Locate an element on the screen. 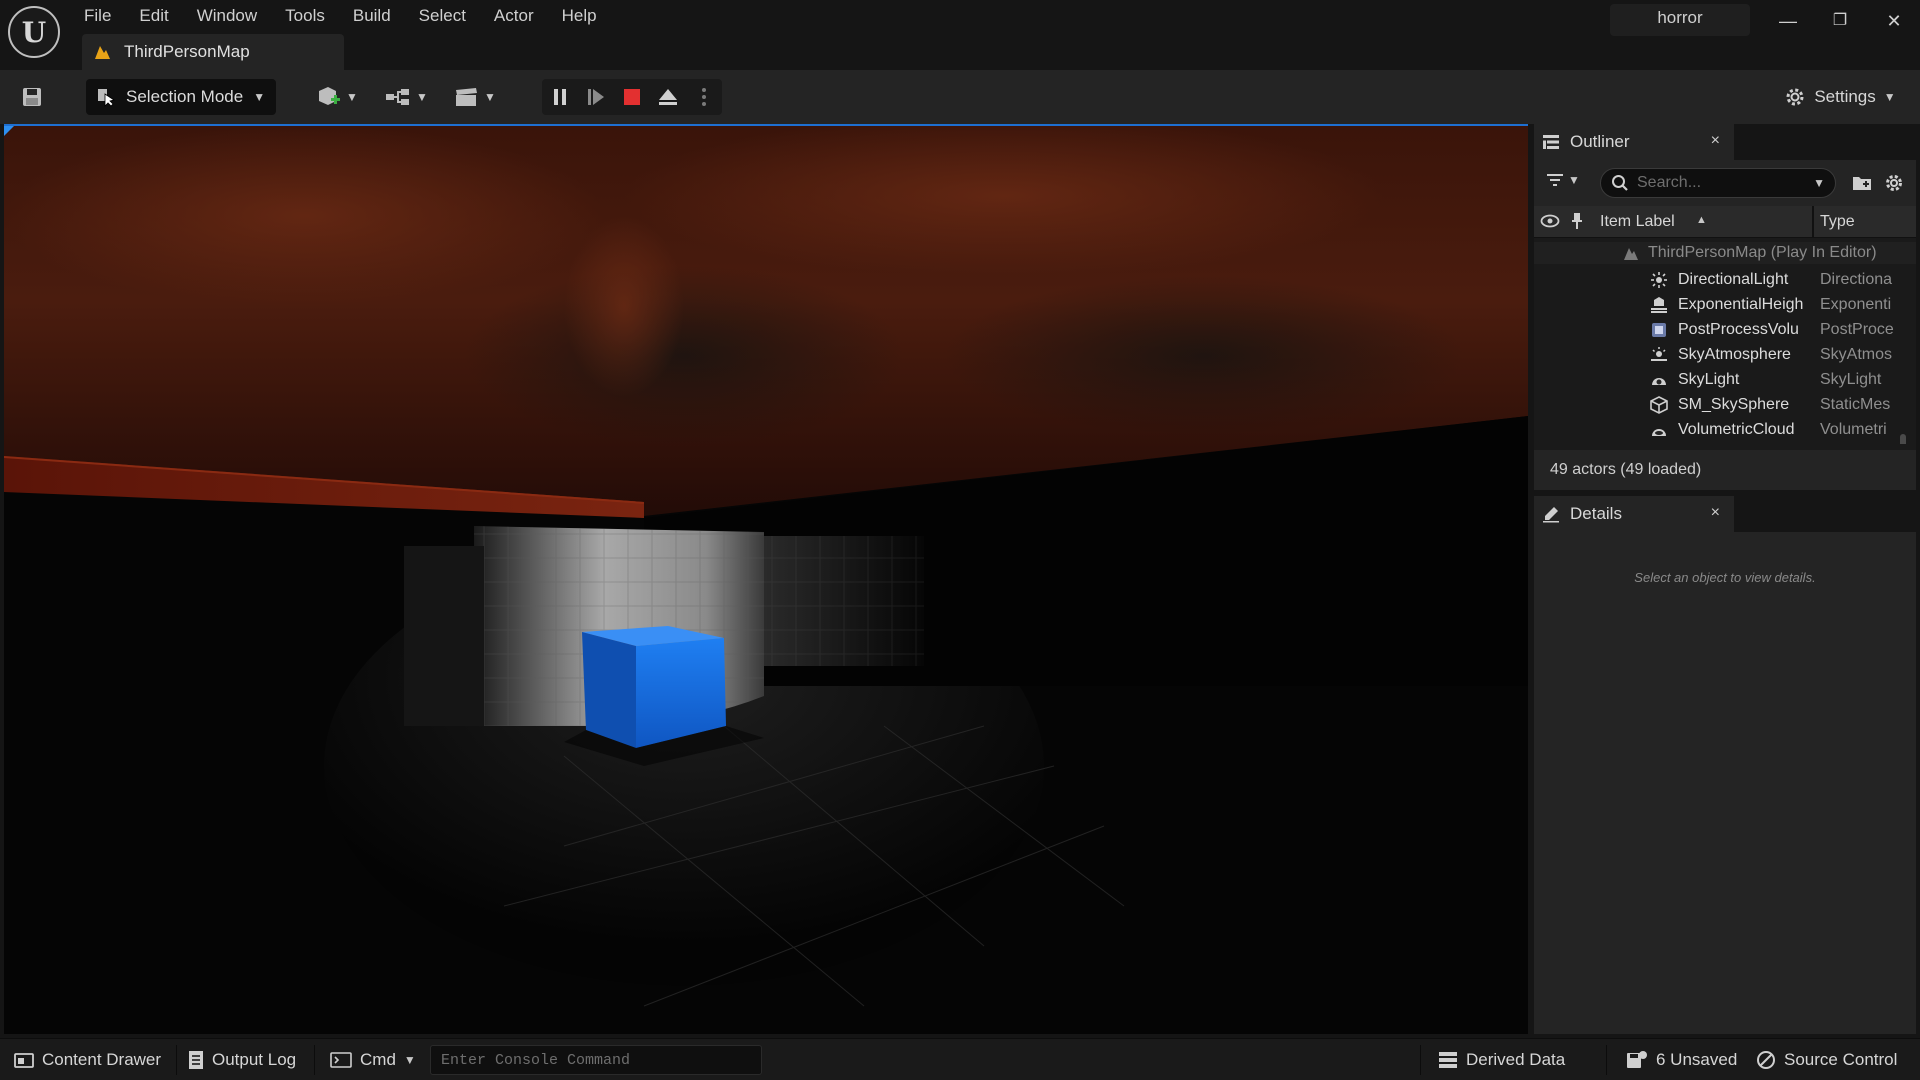 This screenshot has width=1920, height=1080. outliner-row: DirectionalLight Directiona is located at coordinates (1725, 280).